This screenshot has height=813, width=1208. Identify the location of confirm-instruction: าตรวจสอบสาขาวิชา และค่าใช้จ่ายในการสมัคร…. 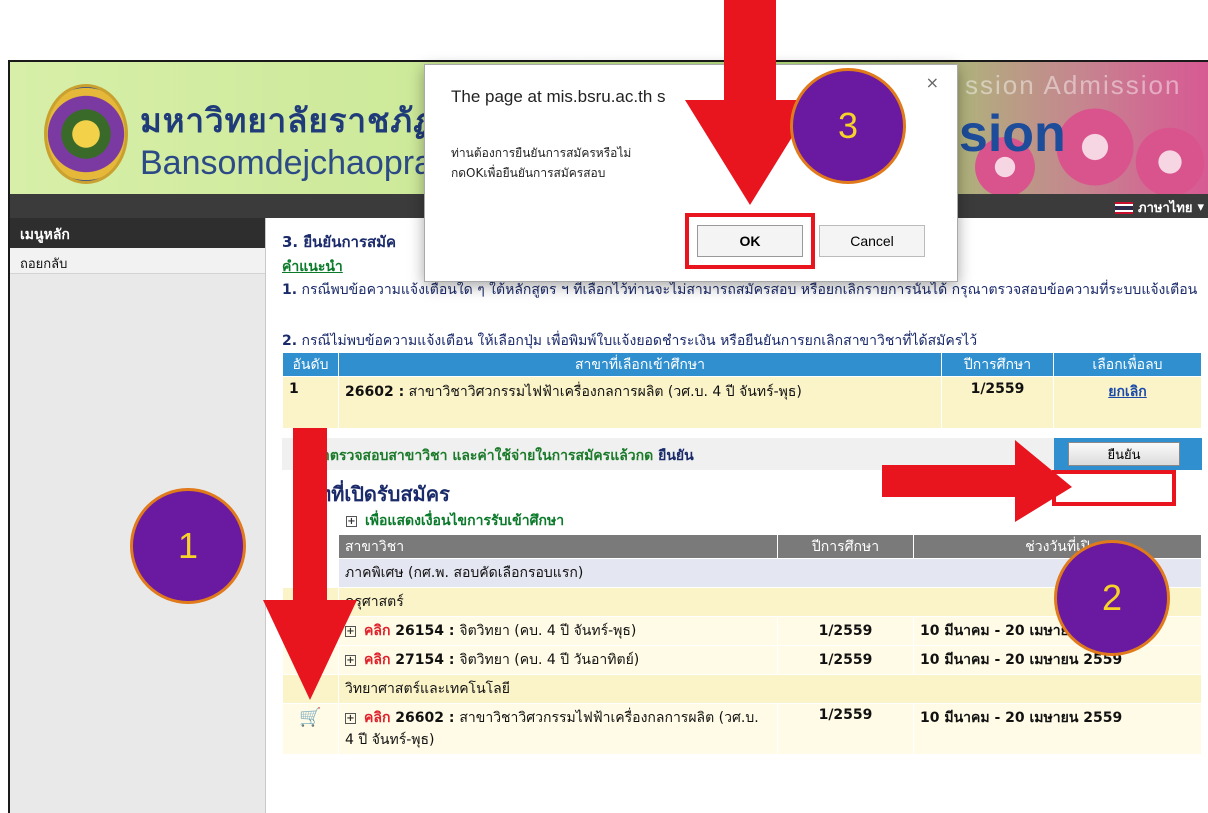
(508, 456).